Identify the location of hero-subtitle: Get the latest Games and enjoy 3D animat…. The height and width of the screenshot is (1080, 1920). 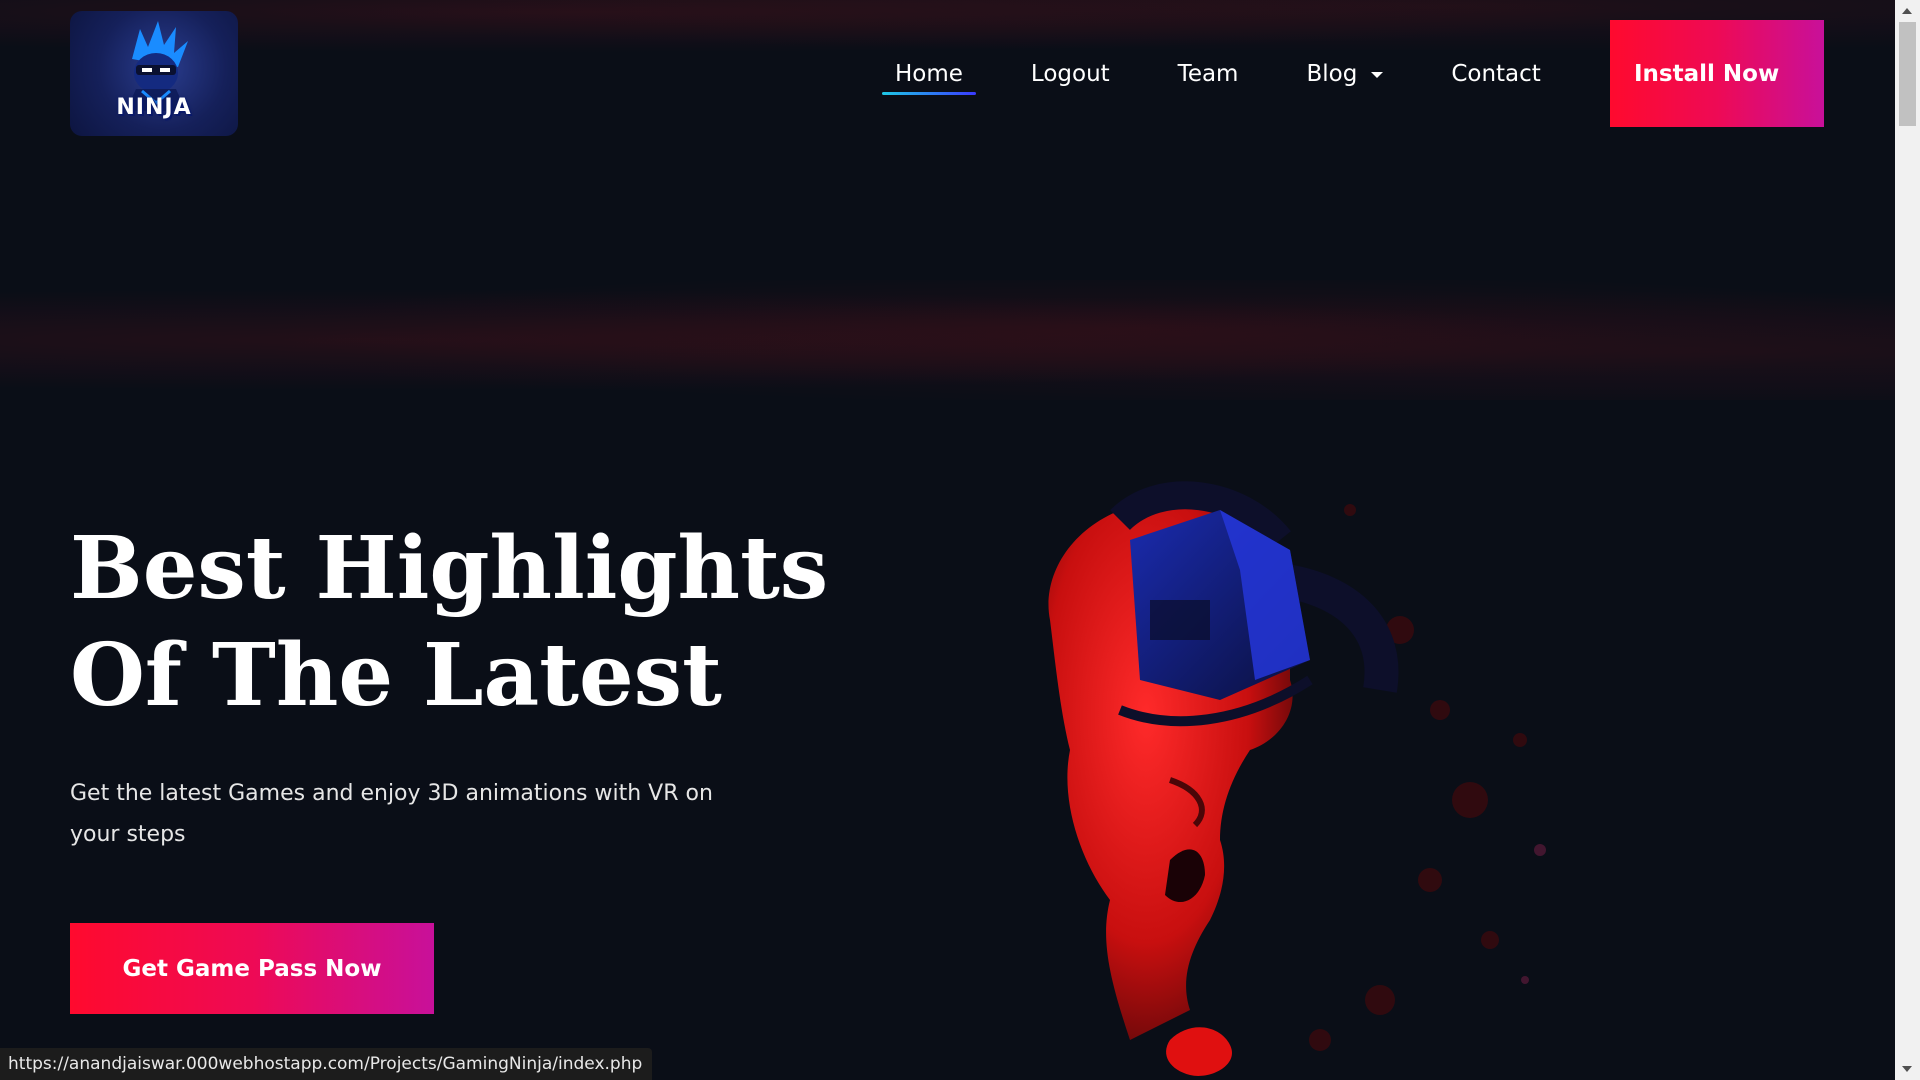
(391, 814).